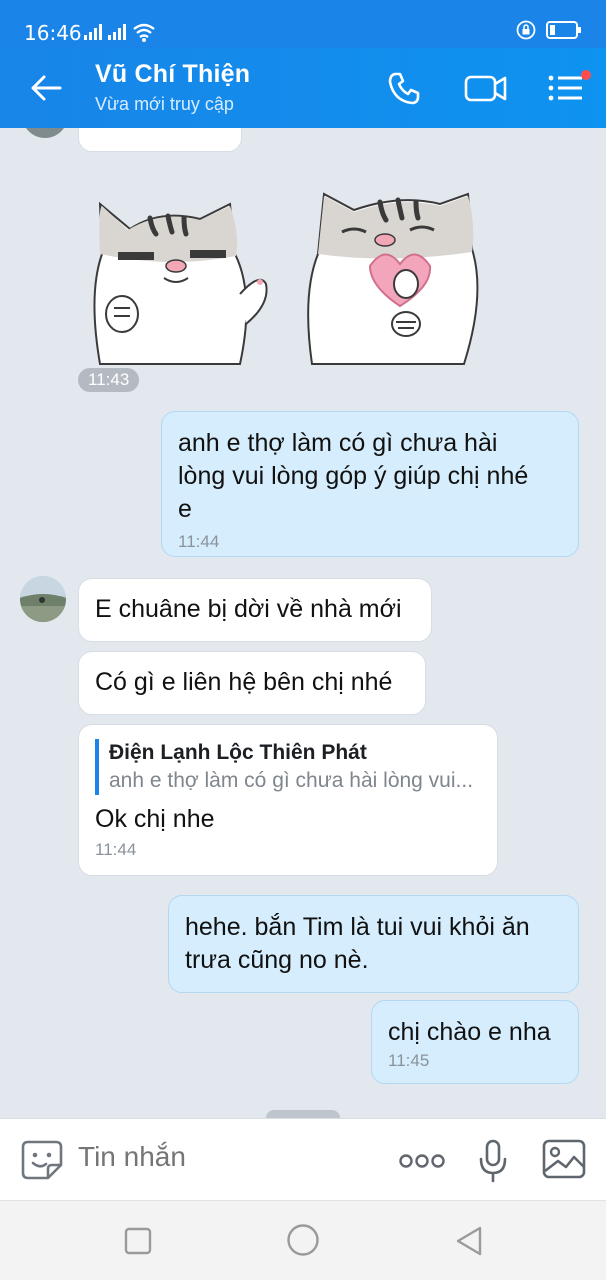 The image size is (606, 1280). What do you see at coordinates (286, 278) in the screenshot?
I see `cat-sticker-image` at bounding box center [286, 278].